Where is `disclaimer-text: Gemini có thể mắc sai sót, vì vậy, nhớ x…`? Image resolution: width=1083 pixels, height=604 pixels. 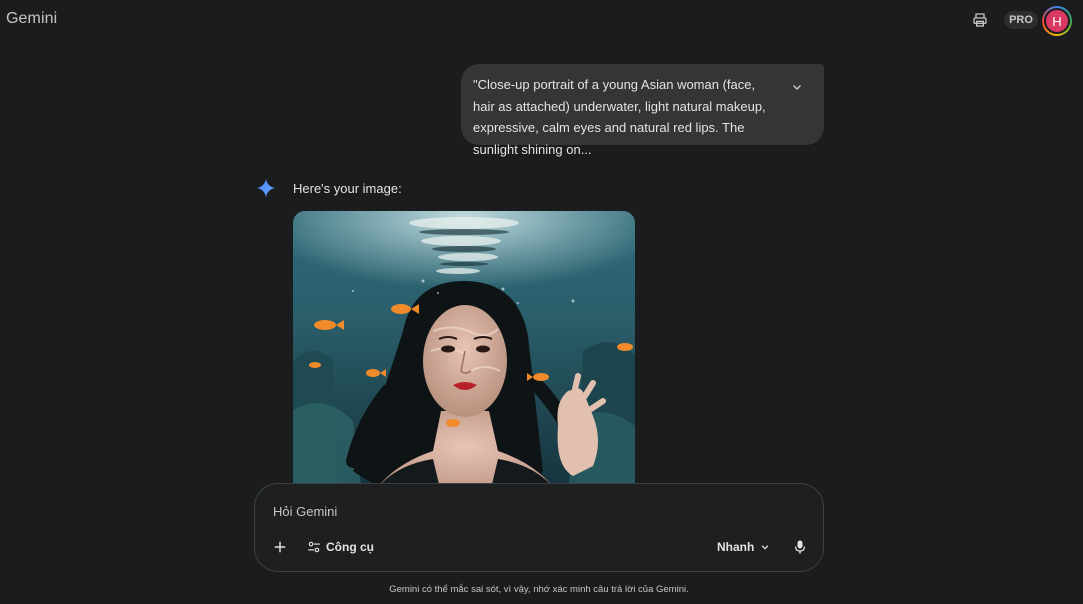 disclaimer-text: Gemini có thể mắc sai sót, vì vậy, nhớ x… is located at coordinates (539, 589).